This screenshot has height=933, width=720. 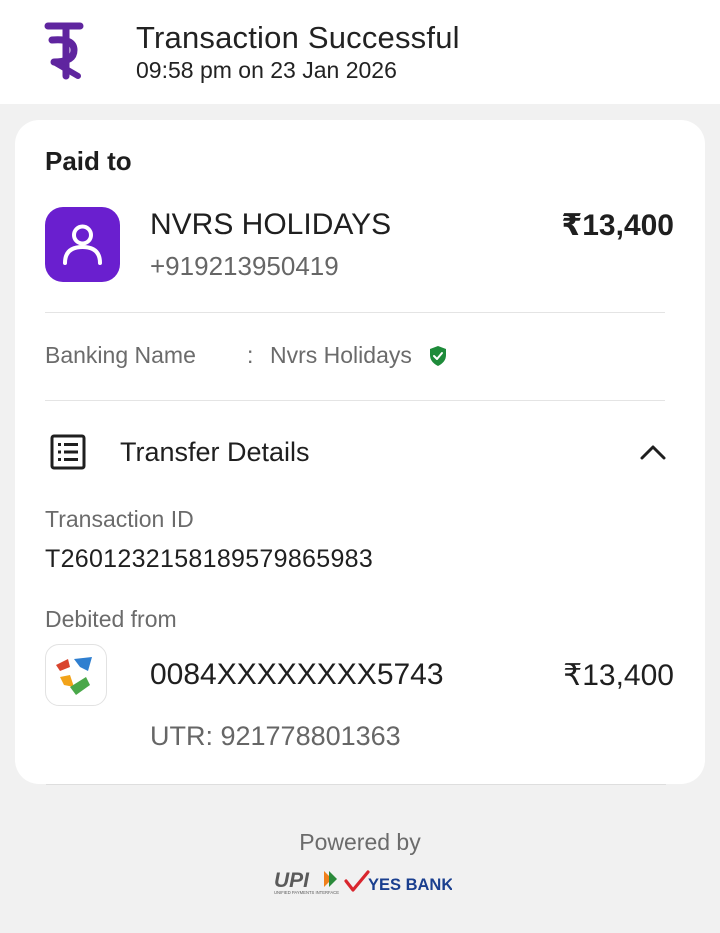 What do you see at coordinates (298, 37) in the screenshot?
I see `page-title: Transaction Successful` at bounding box center [298, 37].